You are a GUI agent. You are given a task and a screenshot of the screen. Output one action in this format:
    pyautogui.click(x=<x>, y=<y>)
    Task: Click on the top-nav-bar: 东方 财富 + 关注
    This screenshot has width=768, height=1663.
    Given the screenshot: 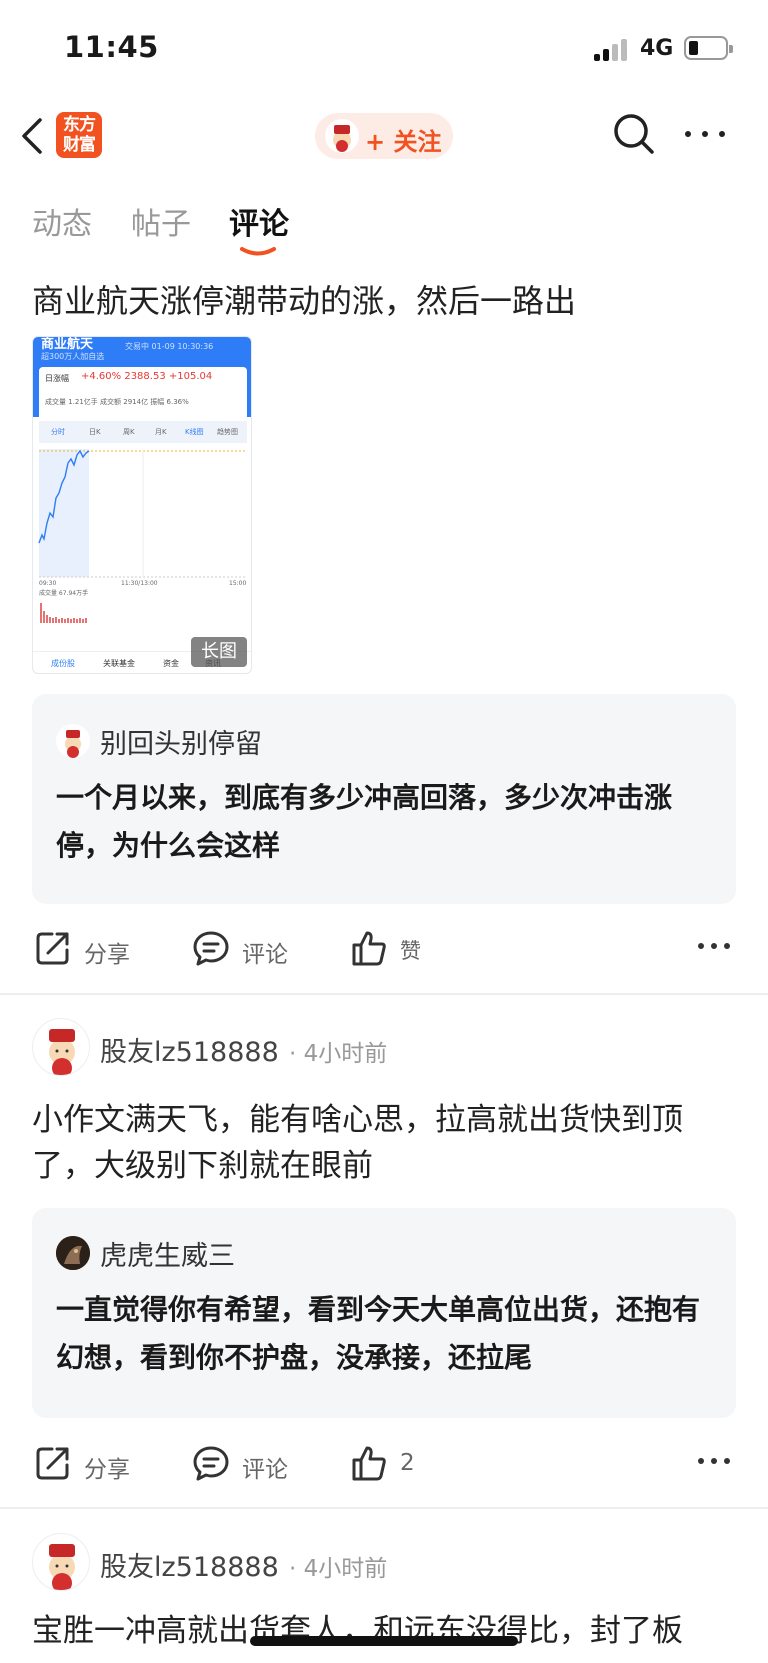 What is the action you would take?
    pyautogui.click(x=384, y=140)
    